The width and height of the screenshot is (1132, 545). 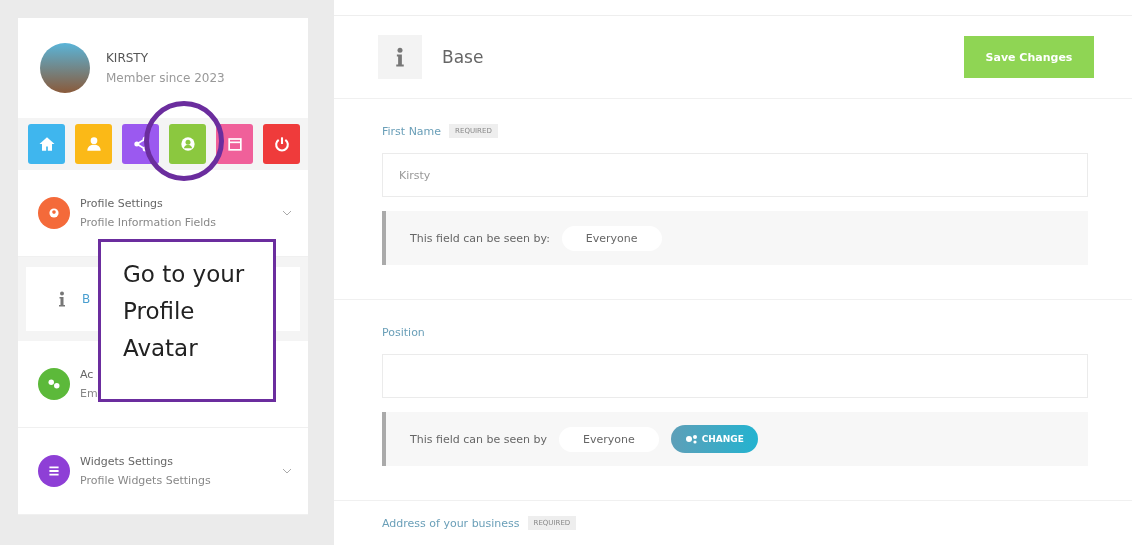 What do you see at coordinates (451, 523) in the screenshot?
I see `field-label: Address of your business` at bounding box center [451, 523].